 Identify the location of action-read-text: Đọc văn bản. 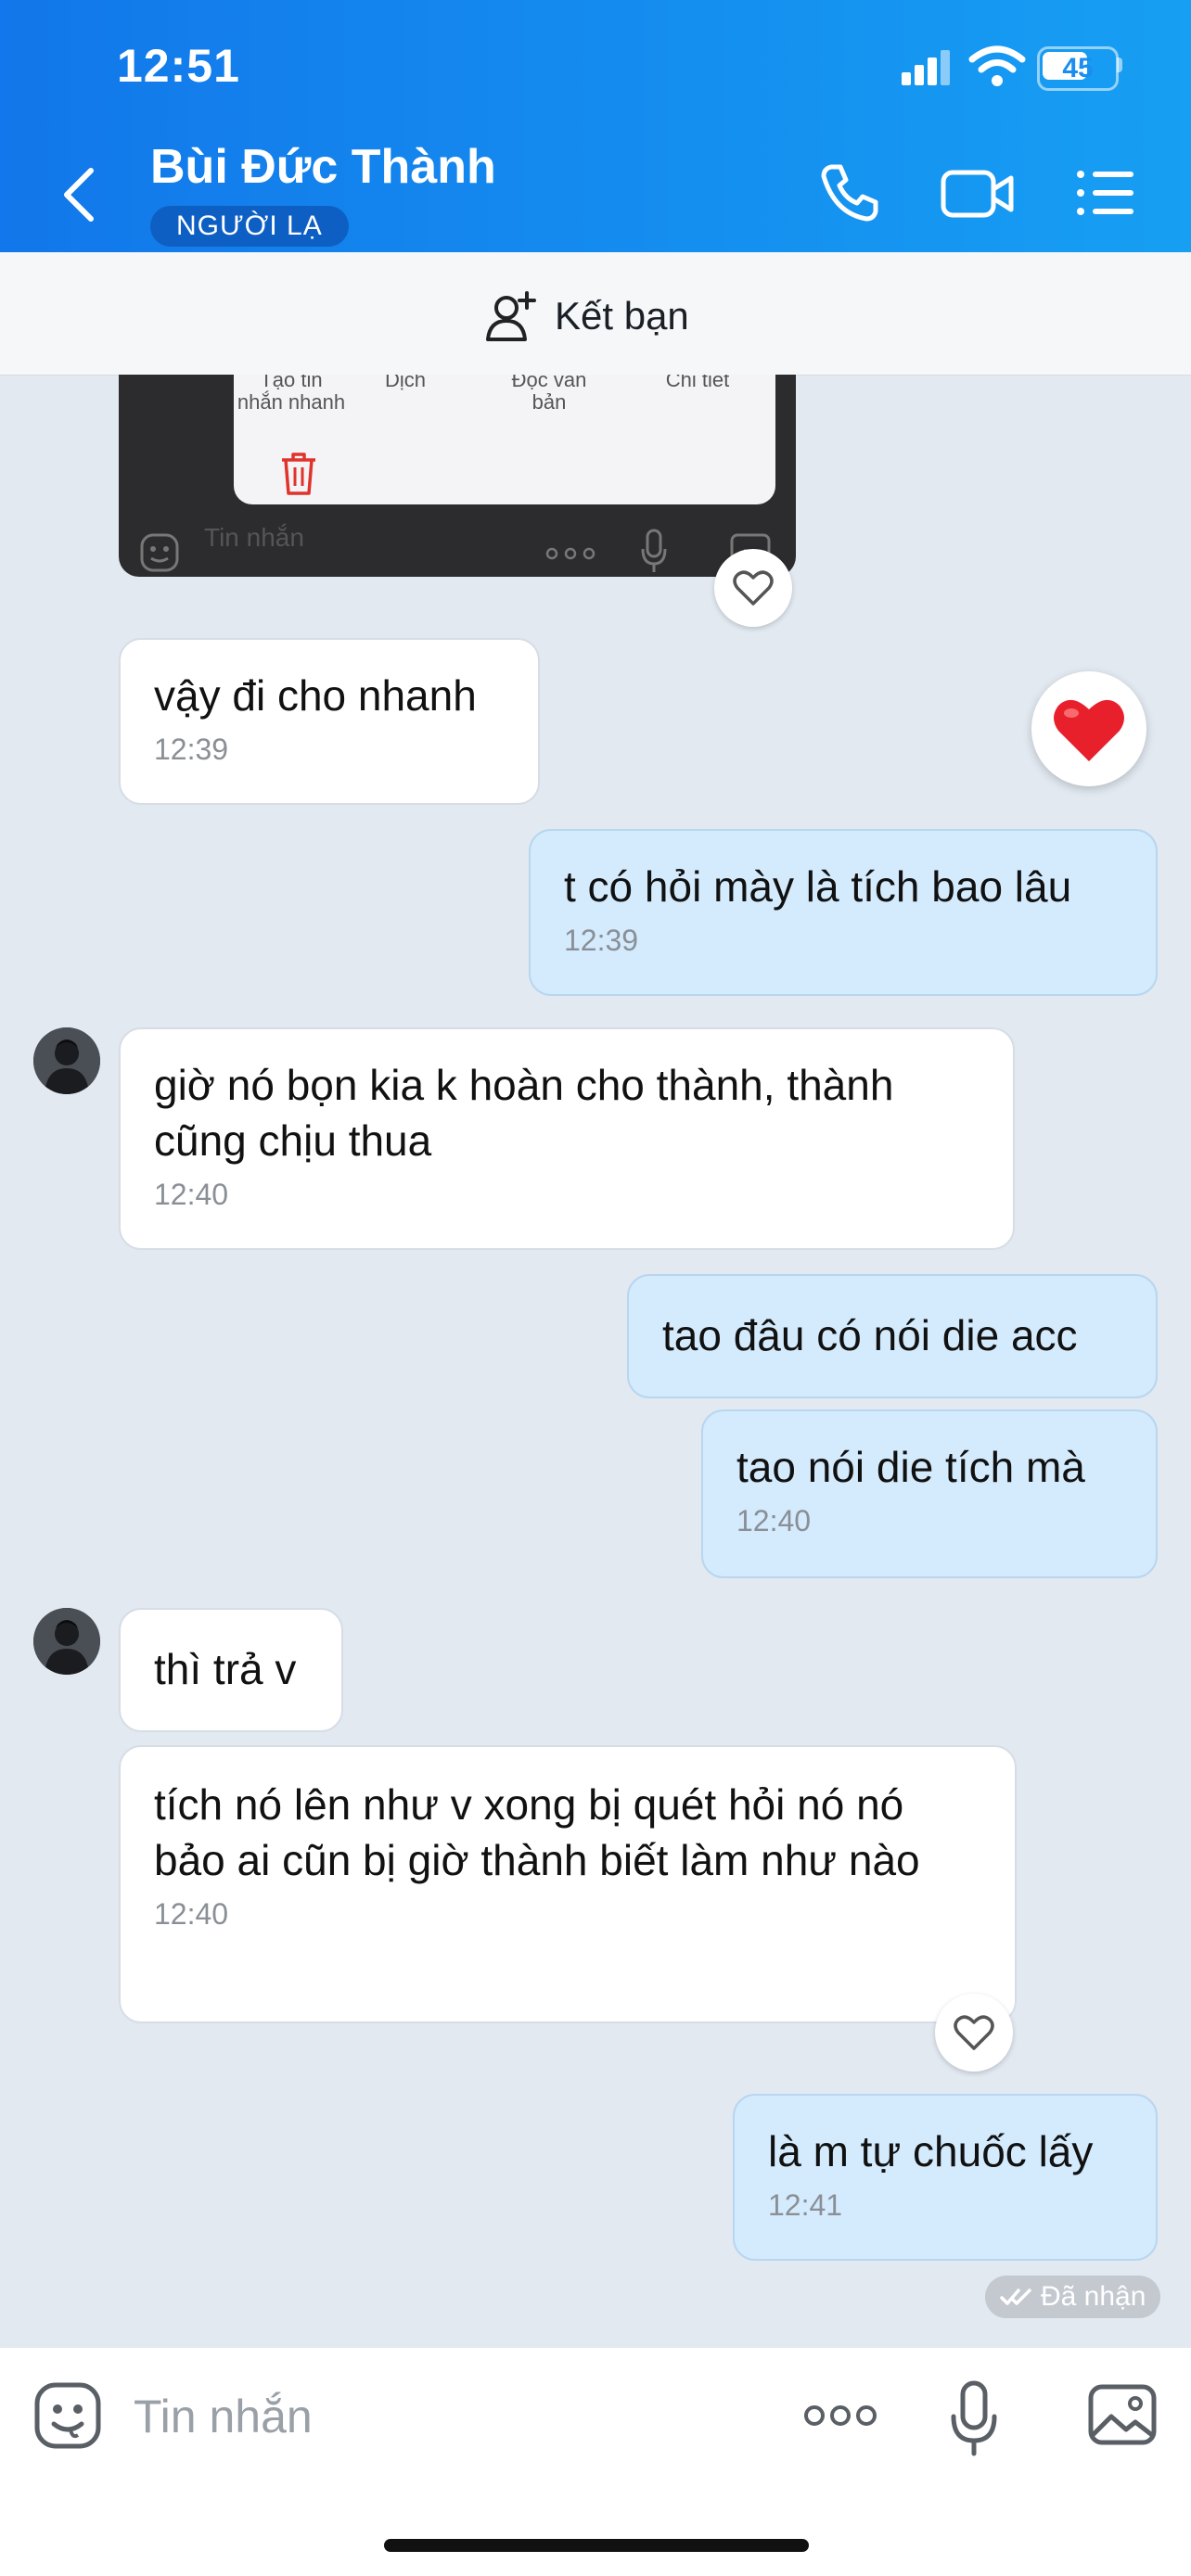
(549, 395).